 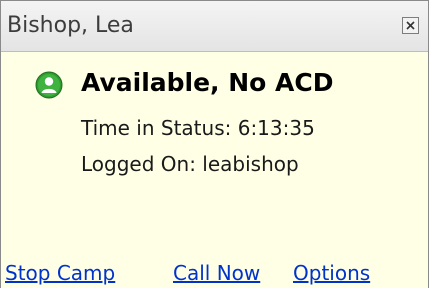 I want to click on logged-on: Logged On: leabishop, so click(x=190, y=164).